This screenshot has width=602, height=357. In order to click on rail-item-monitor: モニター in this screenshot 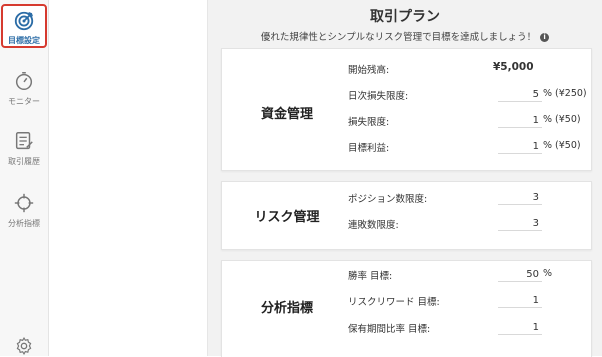, I will do `click(24, 89)`.